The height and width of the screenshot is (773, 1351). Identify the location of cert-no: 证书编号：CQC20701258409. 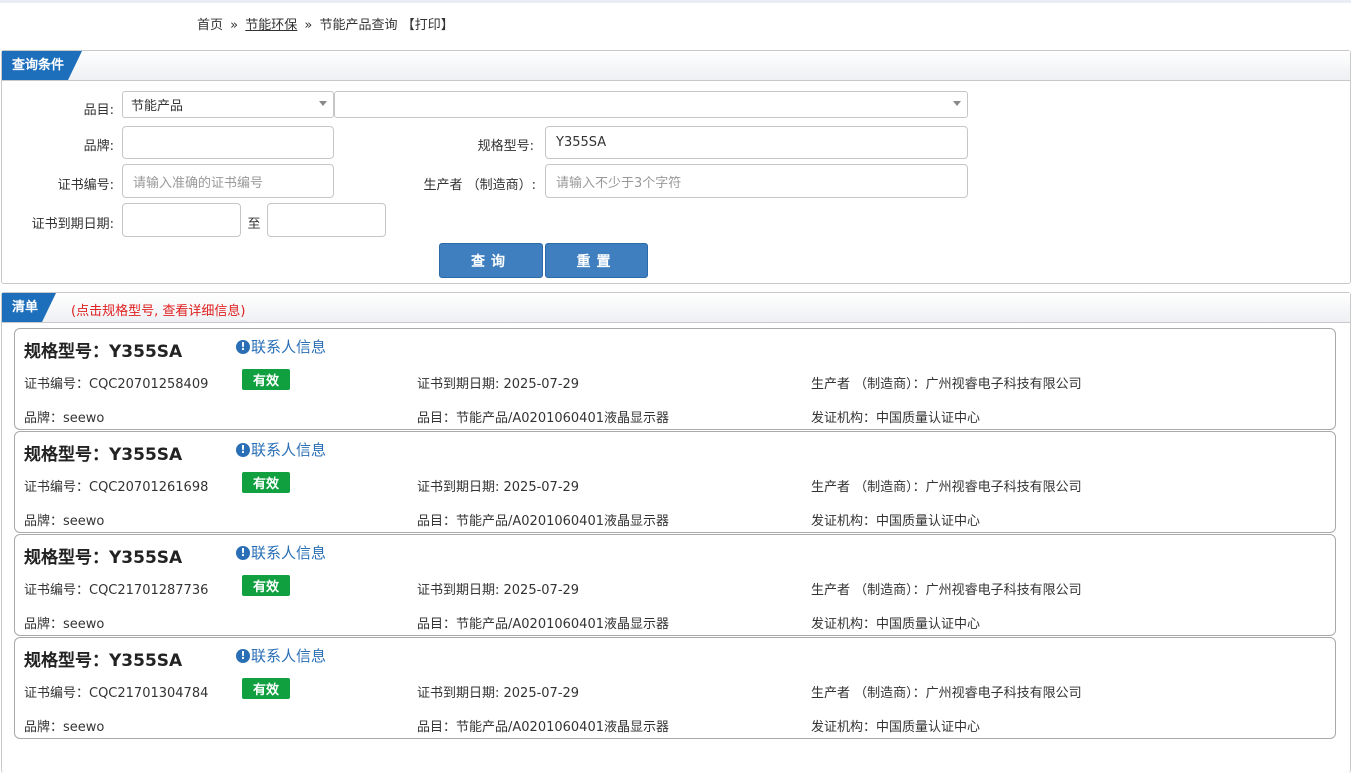
(116, 384).